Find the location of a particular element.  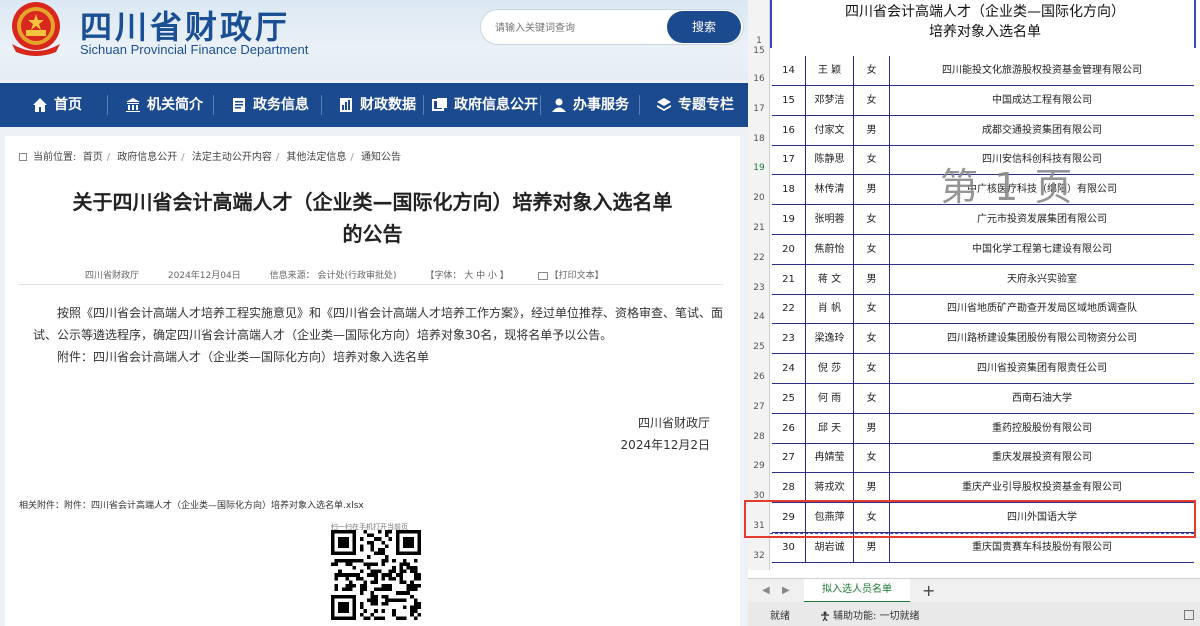

row-number-cell: 14 is located at coordinates (789, 70).